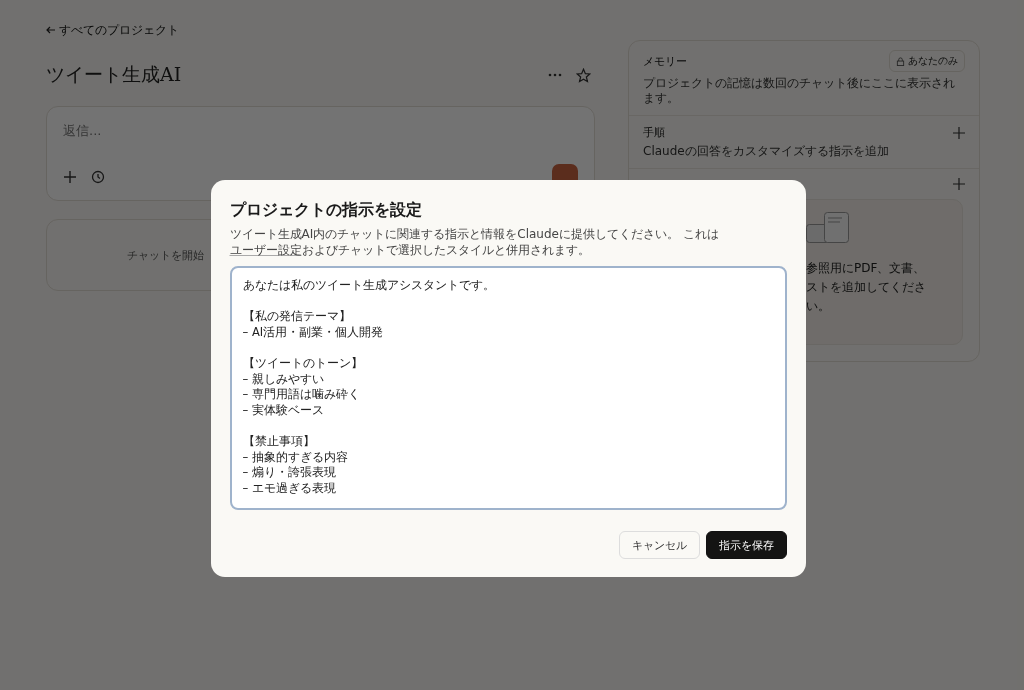 The width and height of the screenshot is (1024, 690). What do you see at coordinates (866, 268) in the screenshot?
I see `knowledge-hint-text: 参照用にPDF、文書、` at bounding box center [866, 268].